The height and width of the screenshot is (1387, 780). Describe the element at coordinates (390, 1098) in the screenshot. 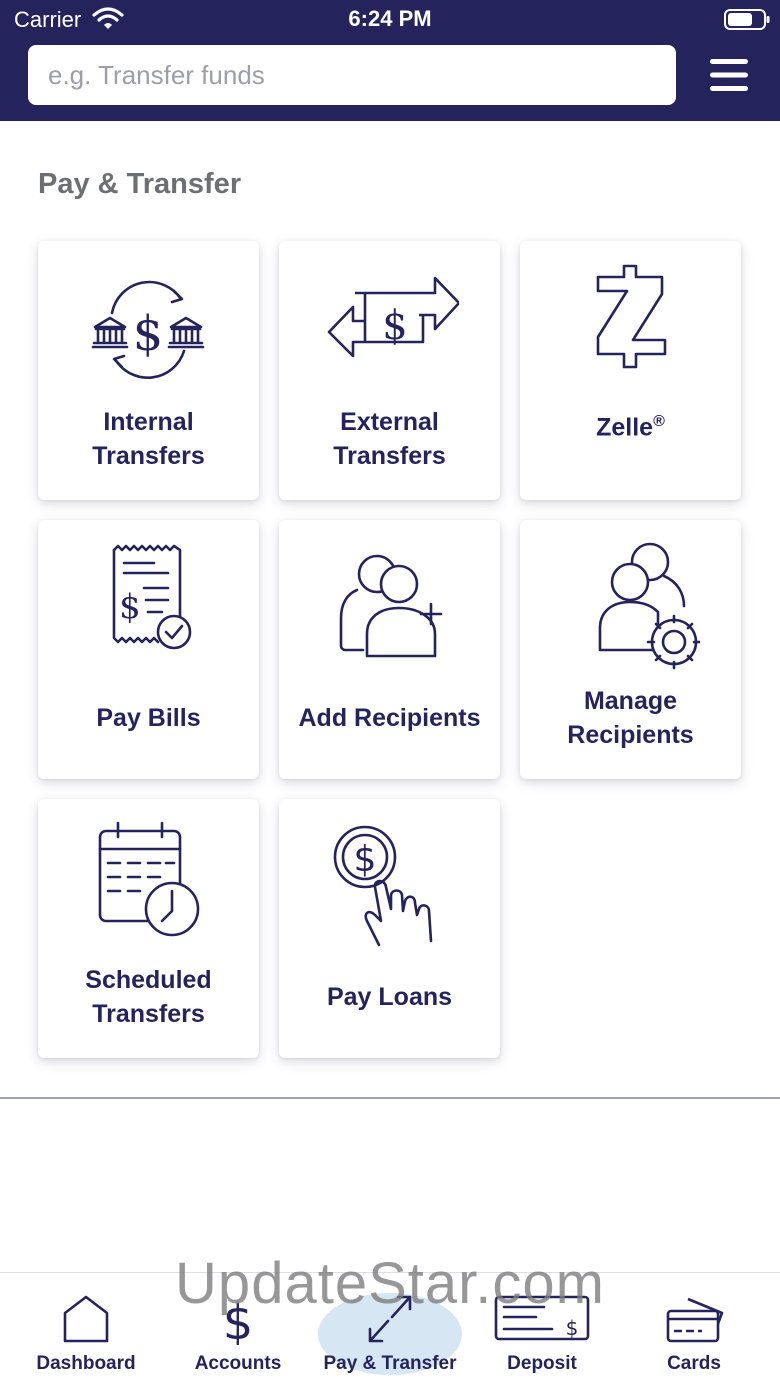

I see `content-divider` at that location.